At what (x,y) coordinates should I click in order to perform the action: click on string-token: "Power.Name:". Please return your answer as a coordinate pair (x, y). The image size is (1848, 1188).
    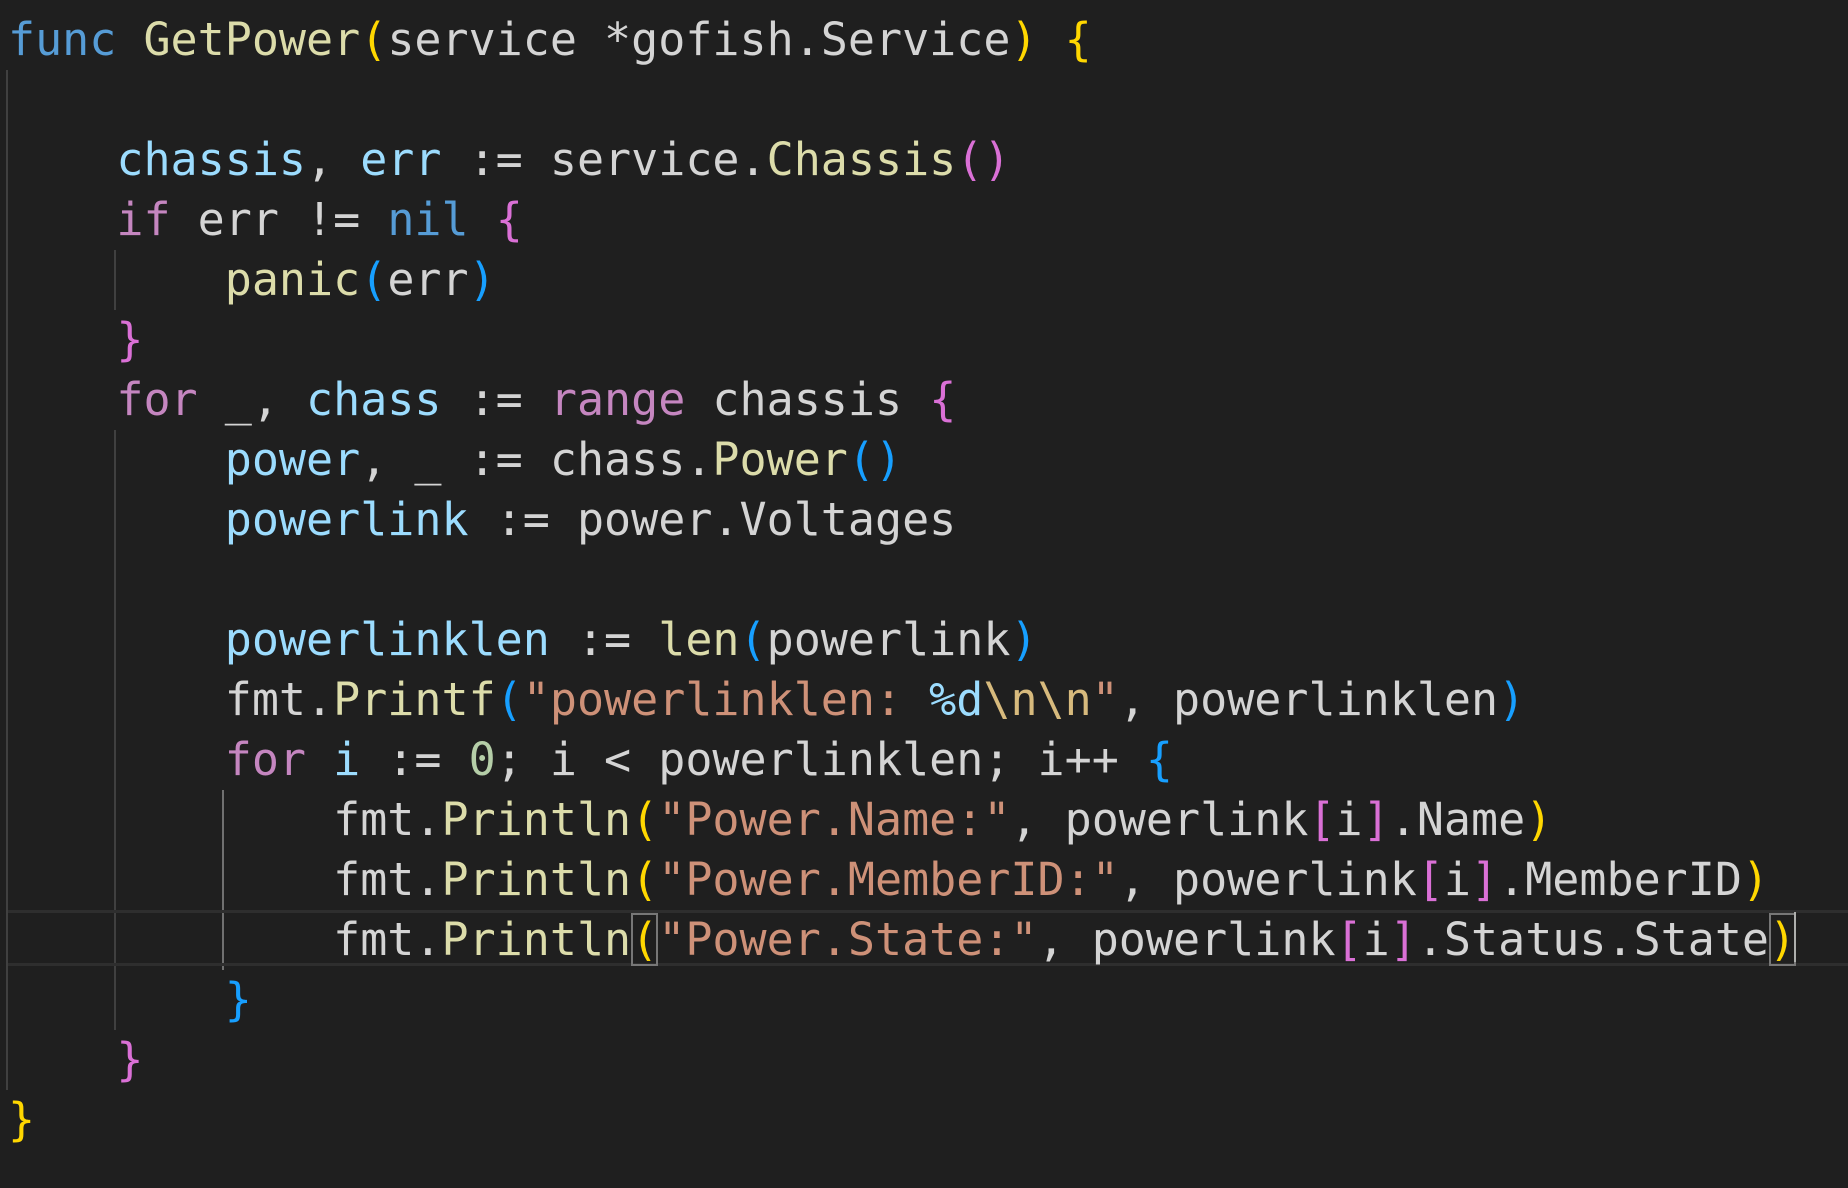
    Looking at the image, I should click on (834, 819).